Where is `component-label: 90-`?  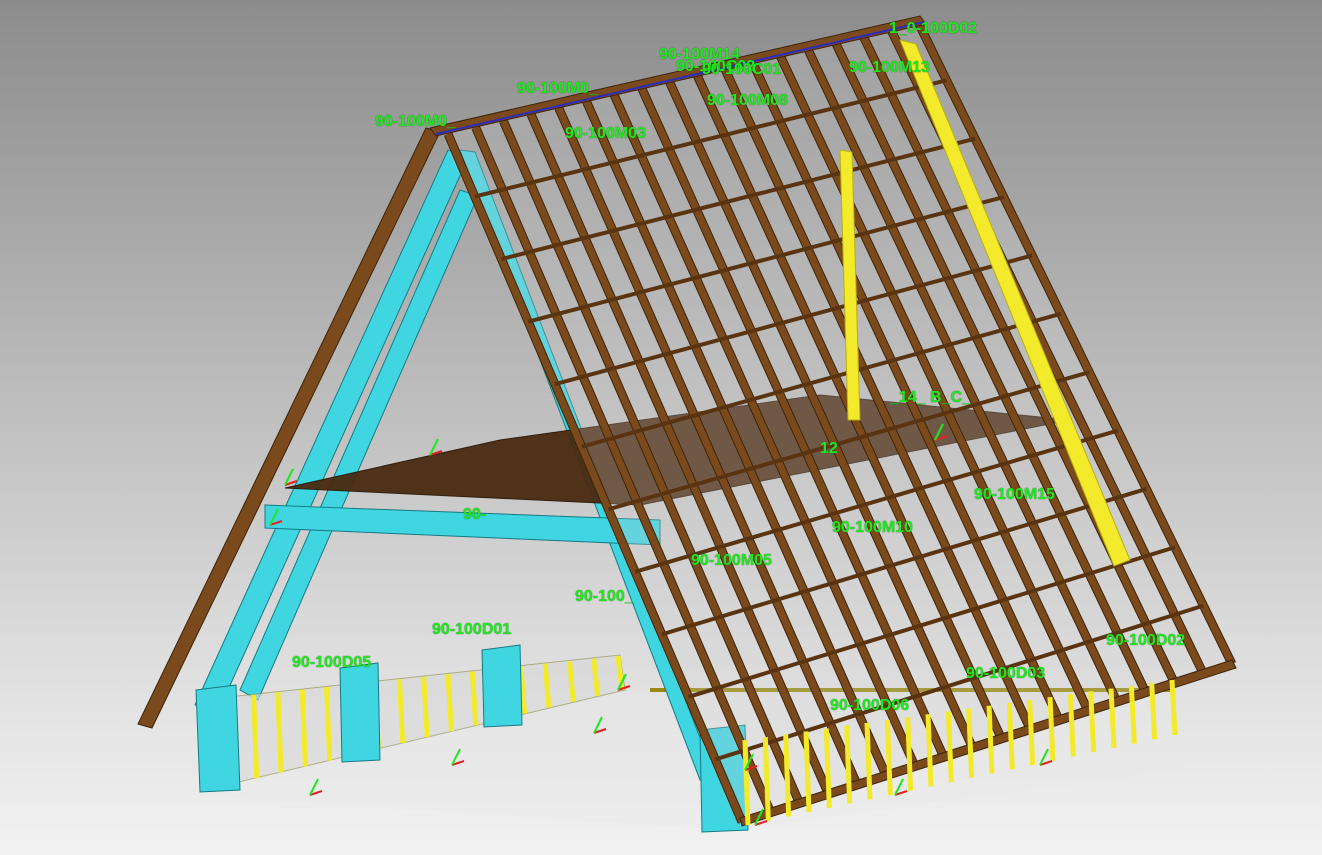 component-label: 90- is located at coordinates (474, 515).